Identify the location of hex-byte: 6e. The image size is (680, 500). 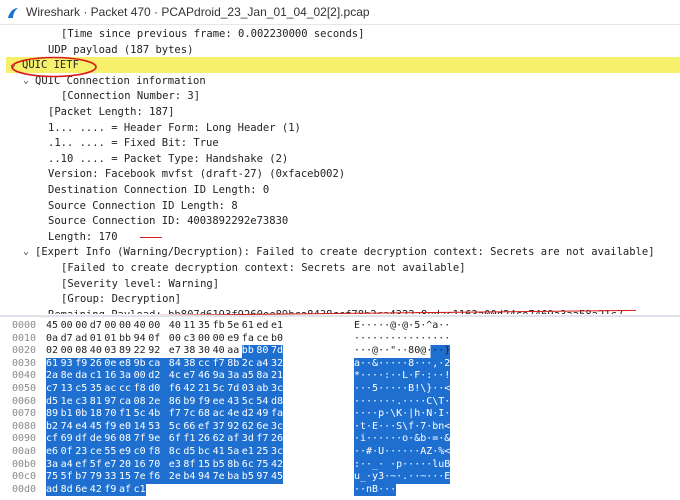
(82, 490).